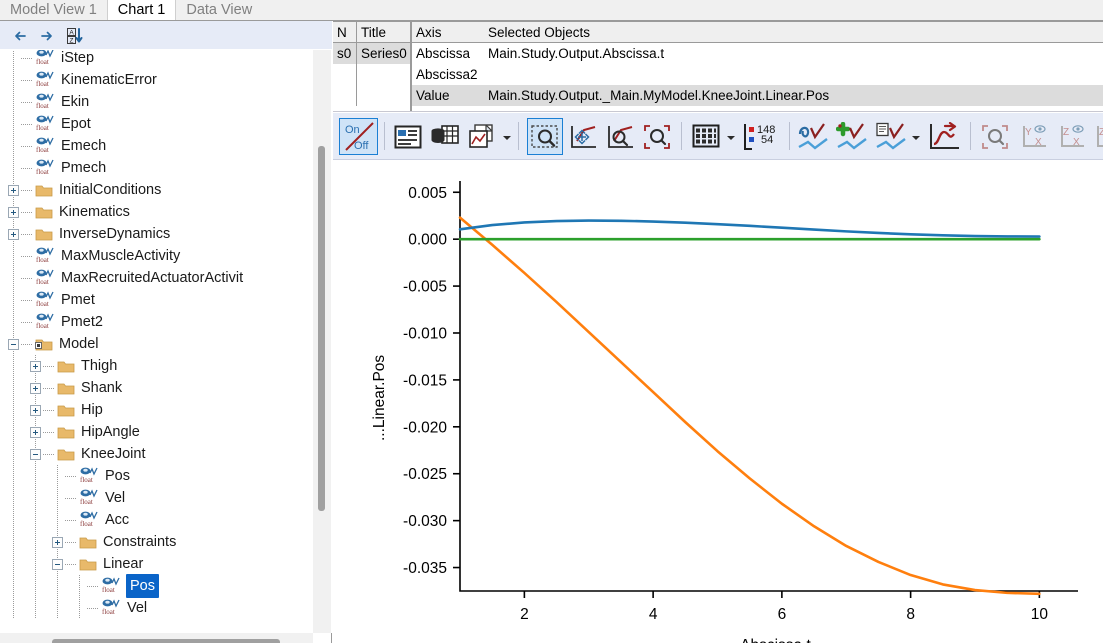 The height and width of the screenshot is (643, 1103). I want to click on tree-item-ekin: float Ekin, so click(156, 102).